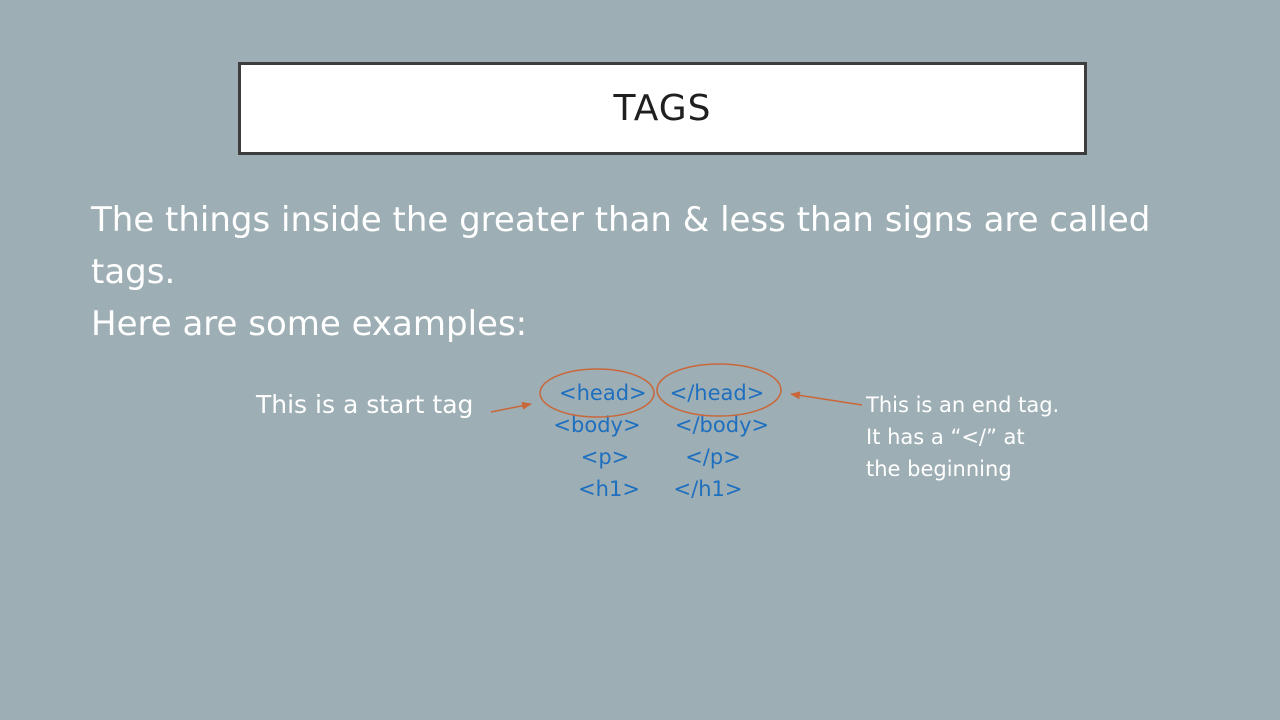  What do you see at coordinates (603, 393) in the screenshot?
I see `start-tag-head: <head>` at bounding box center [603, 393].